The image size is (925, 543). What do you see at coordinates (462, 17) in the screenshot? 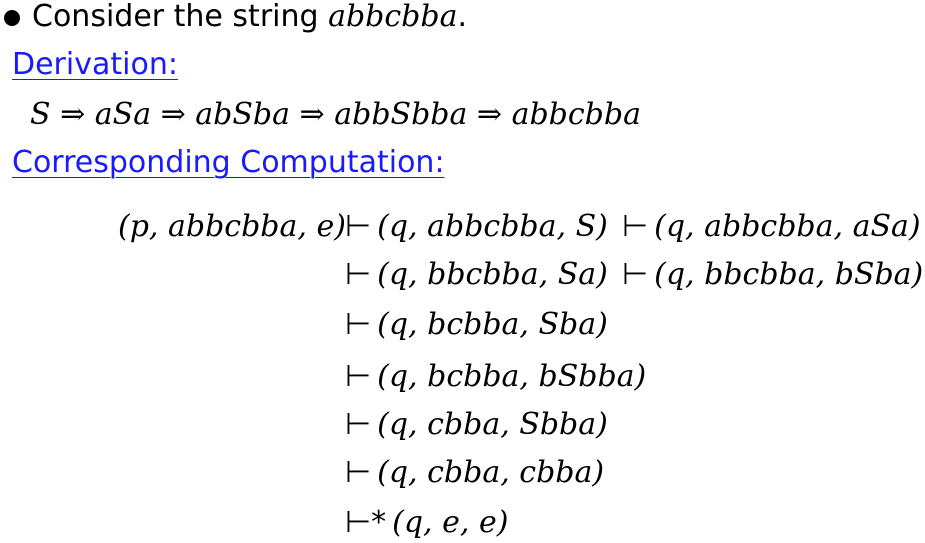
I see `intro-period: .` at bounding box center [462, 17].